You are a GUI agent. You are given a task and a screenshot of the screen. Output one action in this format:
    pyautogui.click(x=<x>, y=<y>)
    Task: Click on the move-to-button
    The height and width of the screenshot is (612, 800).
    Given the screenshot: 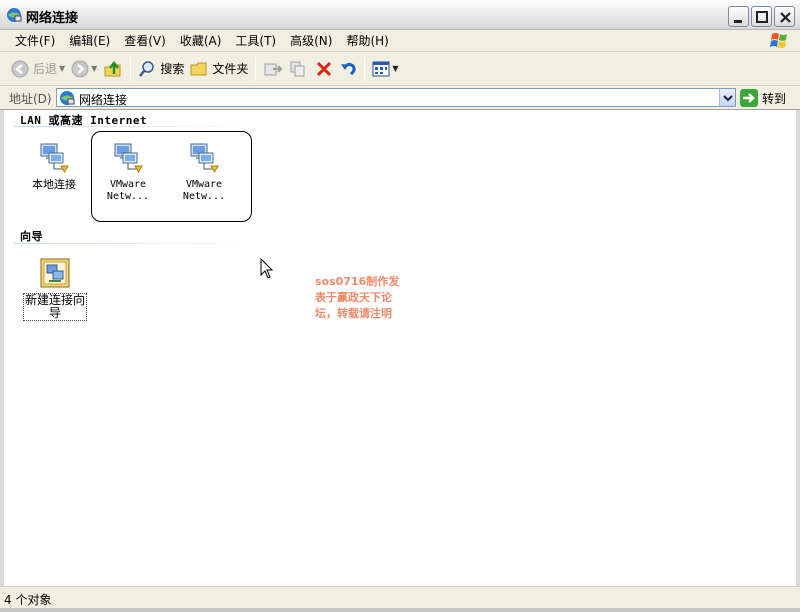 What is the action you would take?
    pyautogui.click(x=273, y=69)
    